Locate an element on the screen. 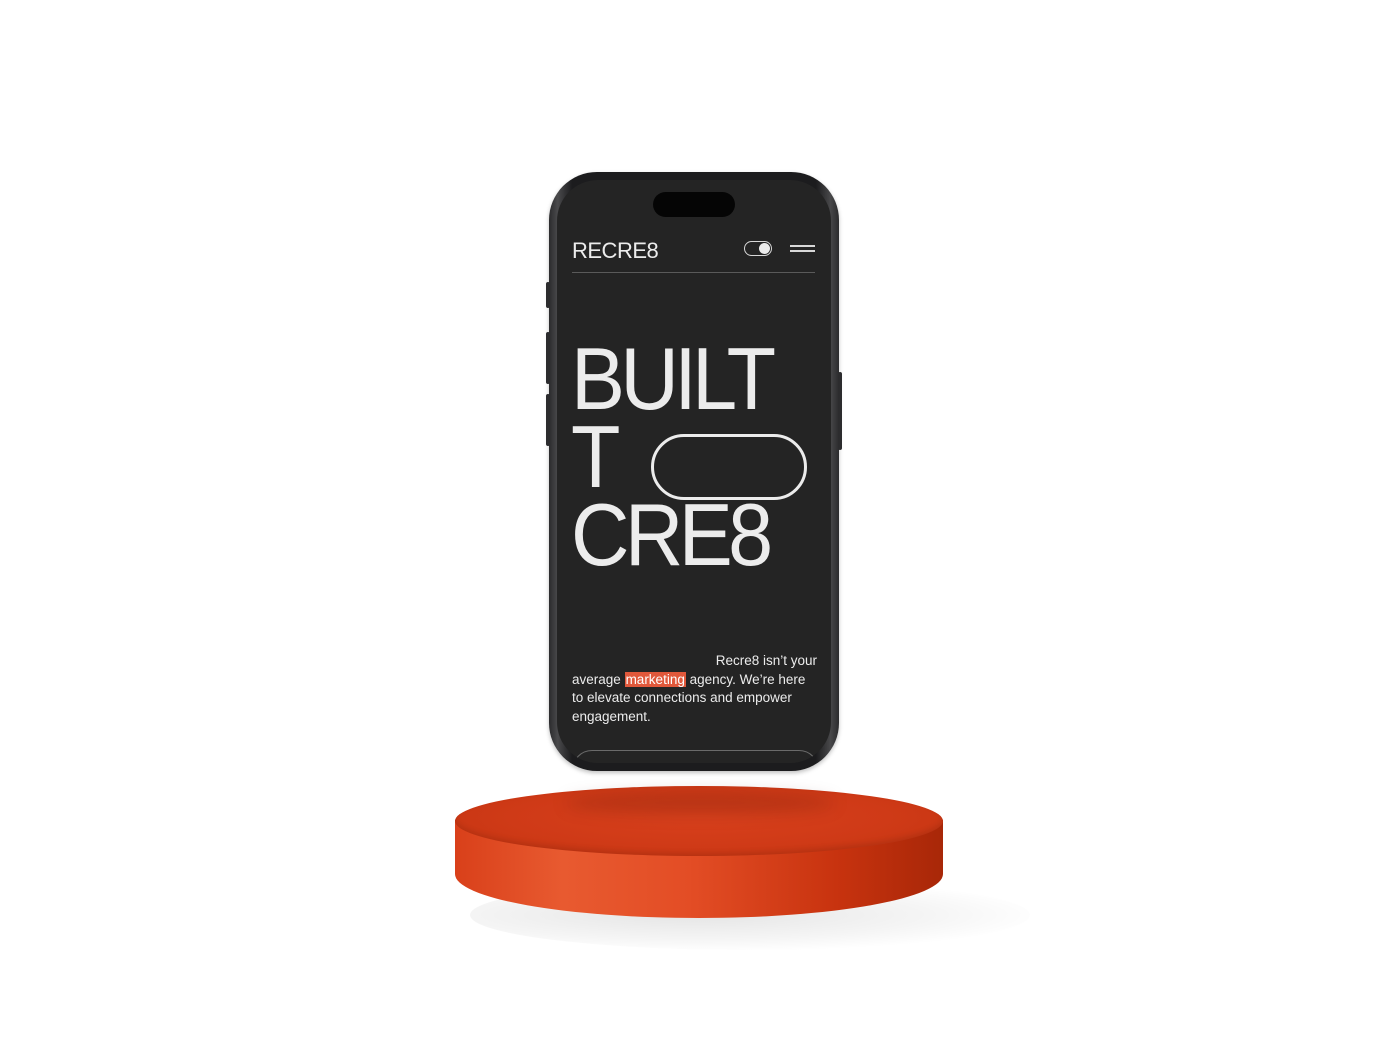  toggle-switch-icon is located at coordinates (758, 248).